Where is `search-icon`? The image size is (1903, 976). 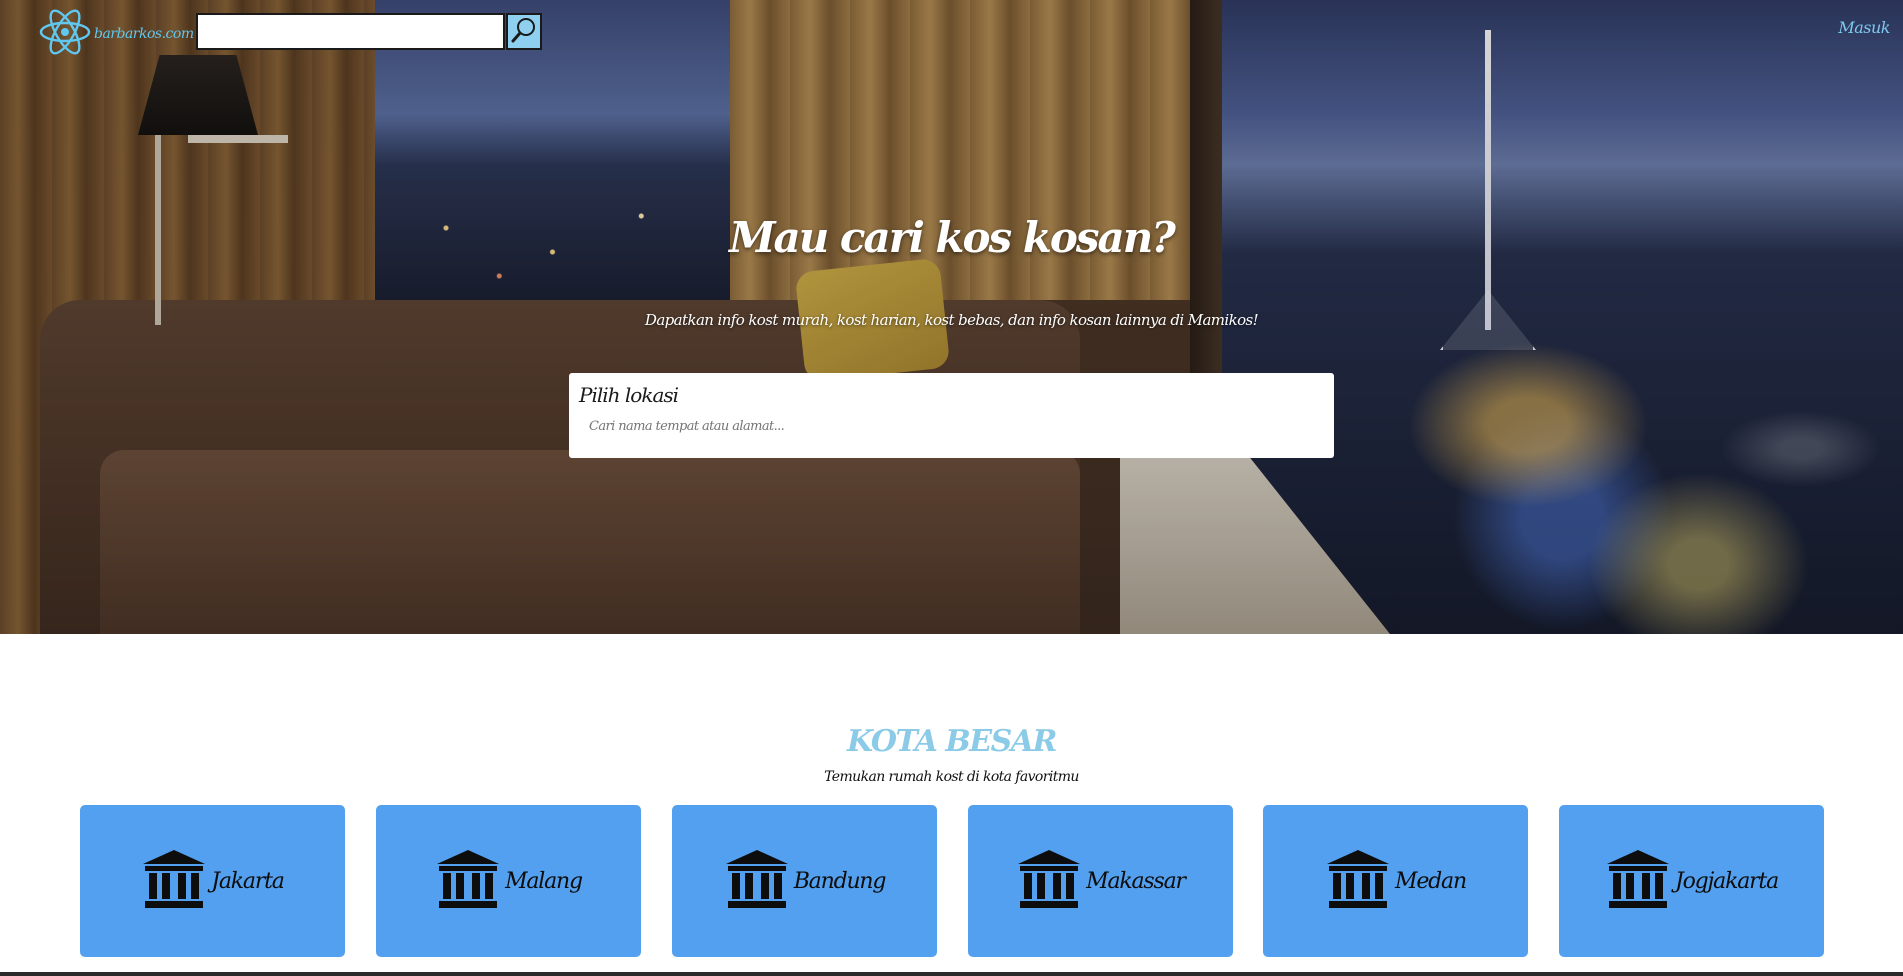 search-icon is located at coordinates (524, 31).